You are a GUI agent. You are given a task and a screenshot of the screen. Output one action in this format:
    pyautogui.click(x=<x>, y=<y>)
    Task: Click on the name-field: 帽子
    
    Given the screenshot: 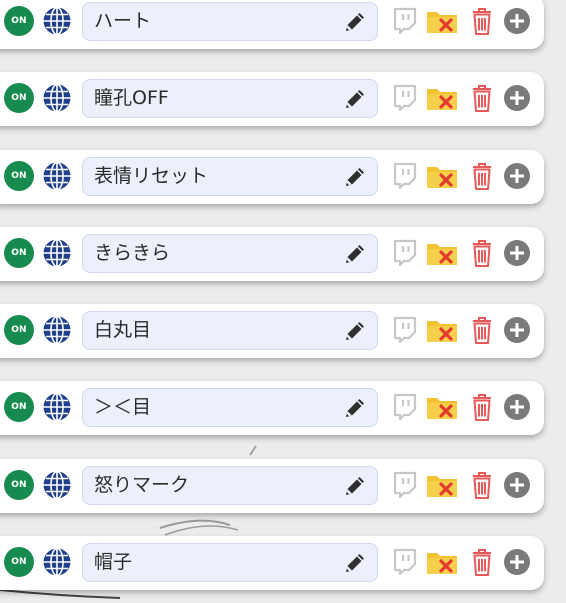 What is the action you would take?
    pyautogui.click(x=230, y=562)
    